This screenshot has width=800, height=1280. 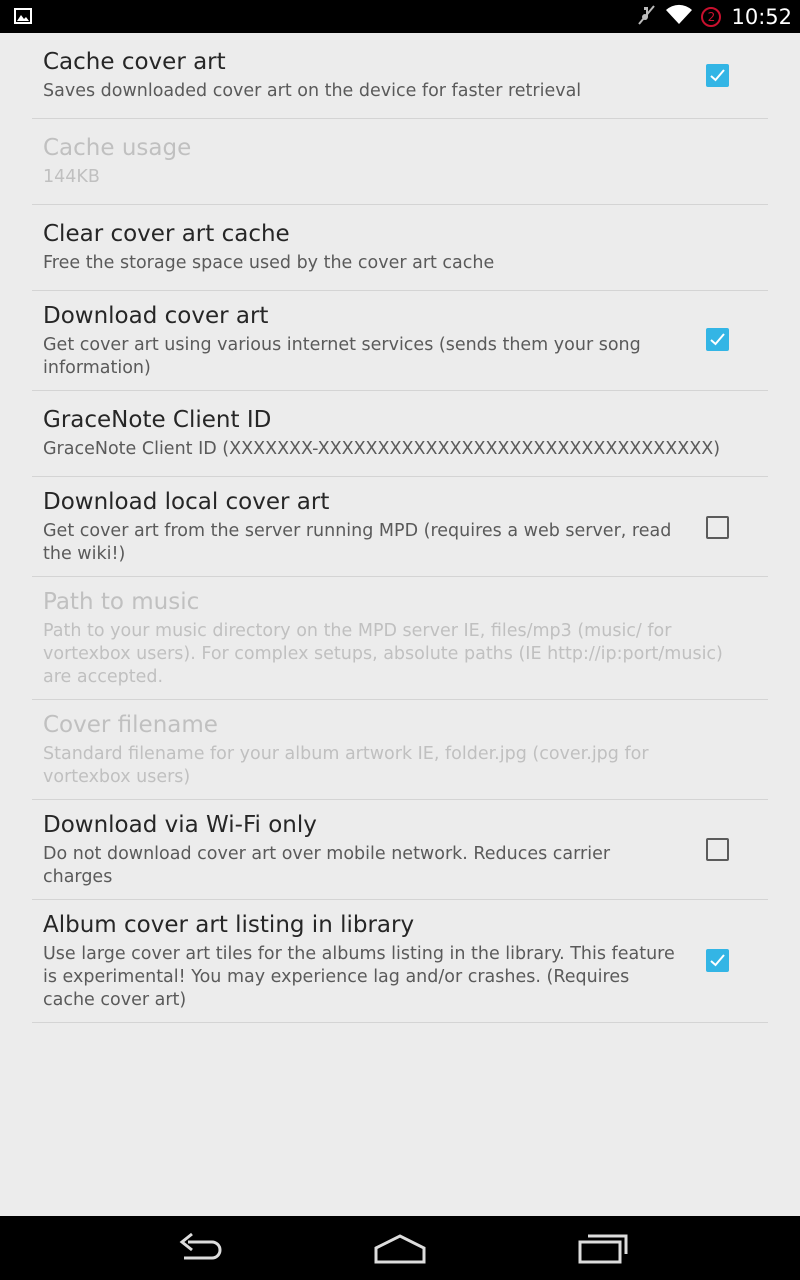 I want to click on back-icon, so click(x=199, y=1250).